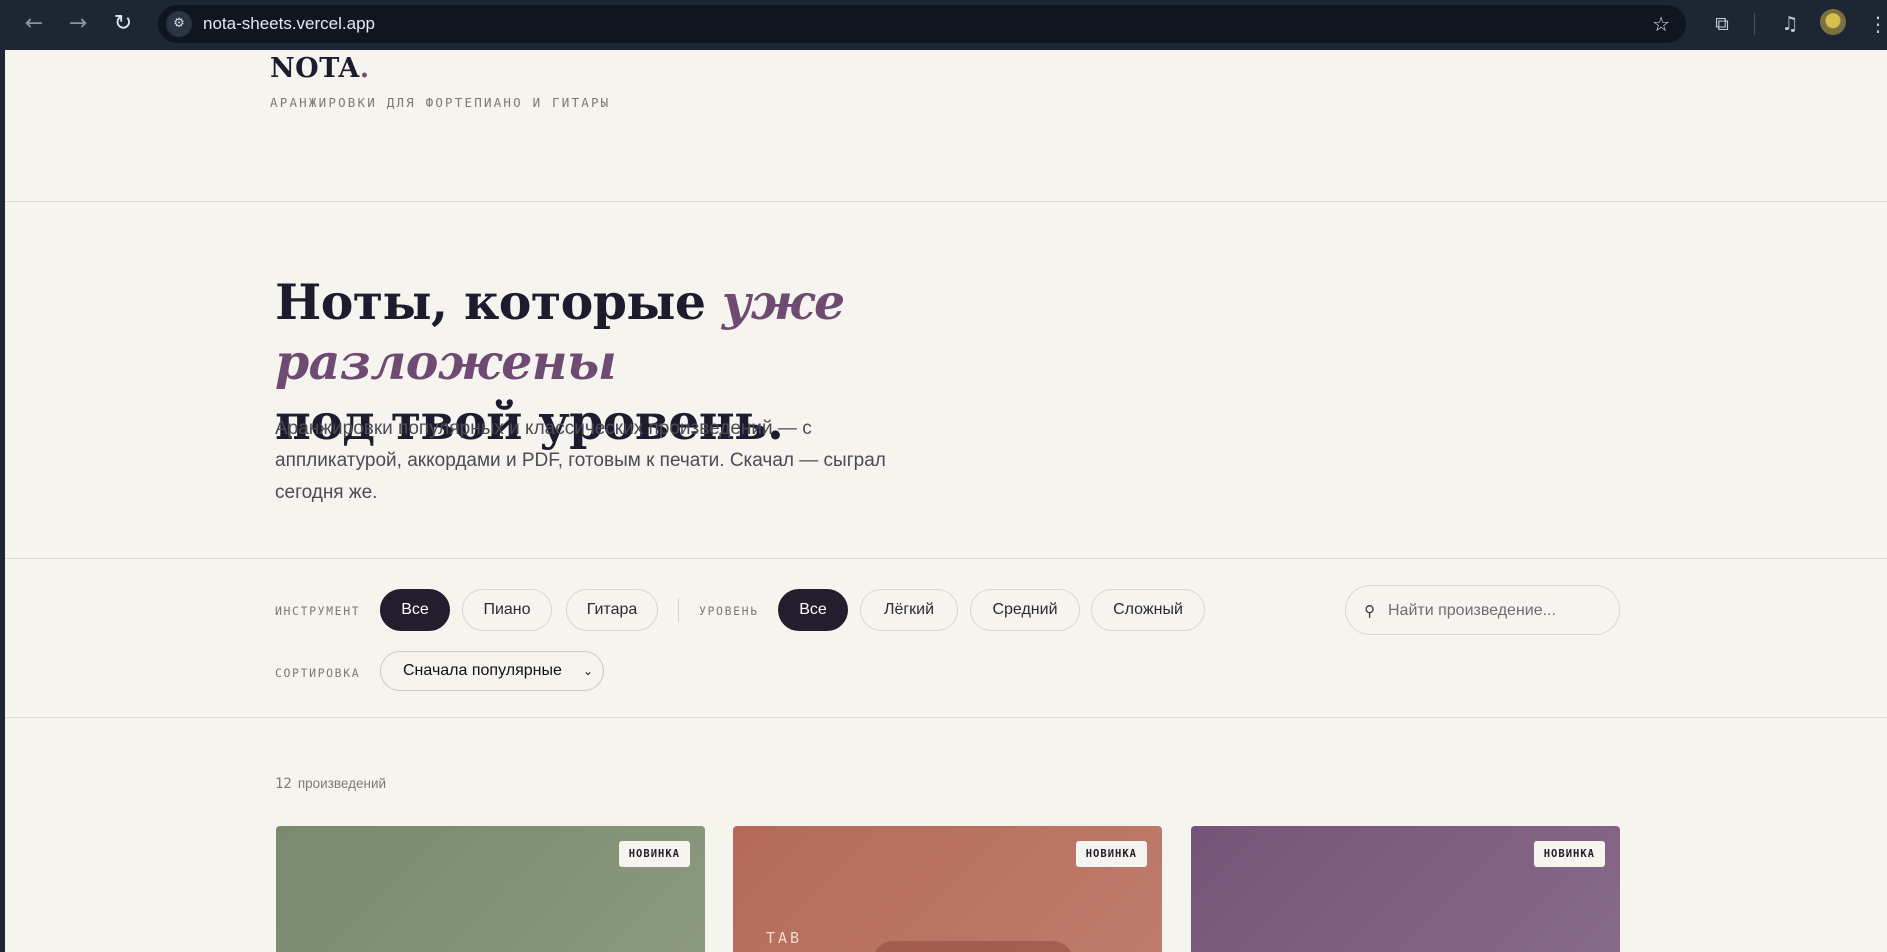 Image resolution: width=1887 pixels, height=952 pixels. Describe the element at coordinates (1833, 22) in the screenshot. I see `profile-avatar` at that location.